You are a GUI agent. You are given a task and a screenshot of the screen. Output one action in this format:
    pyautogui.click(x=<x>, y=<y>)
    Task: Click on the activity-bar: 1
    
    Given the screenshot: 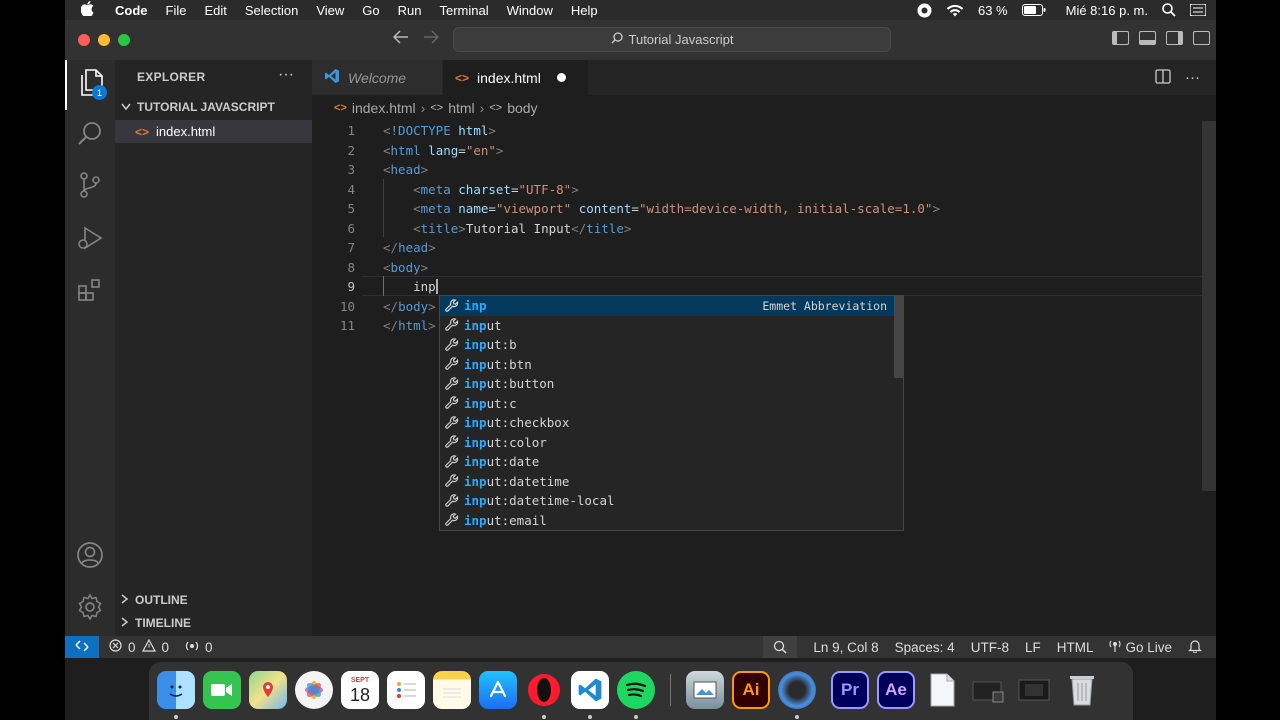 What is the action you would take?
    pyautogui.click(x=90, y=348)
    